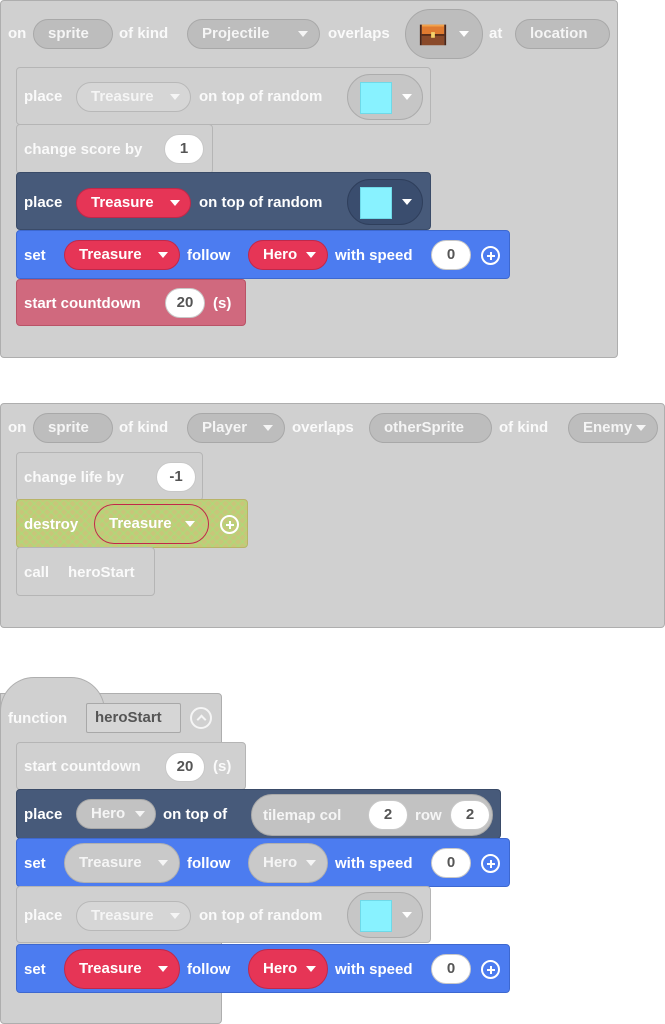  I want to click on kind-dropdown: Player, so click(236, 428).